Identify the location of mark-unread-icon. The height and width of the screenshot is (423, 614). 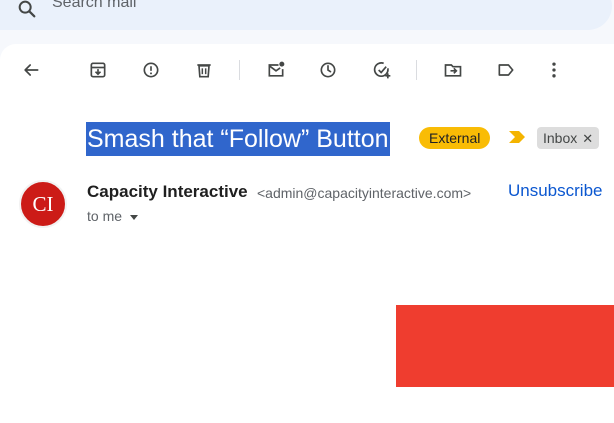
(276, 69).